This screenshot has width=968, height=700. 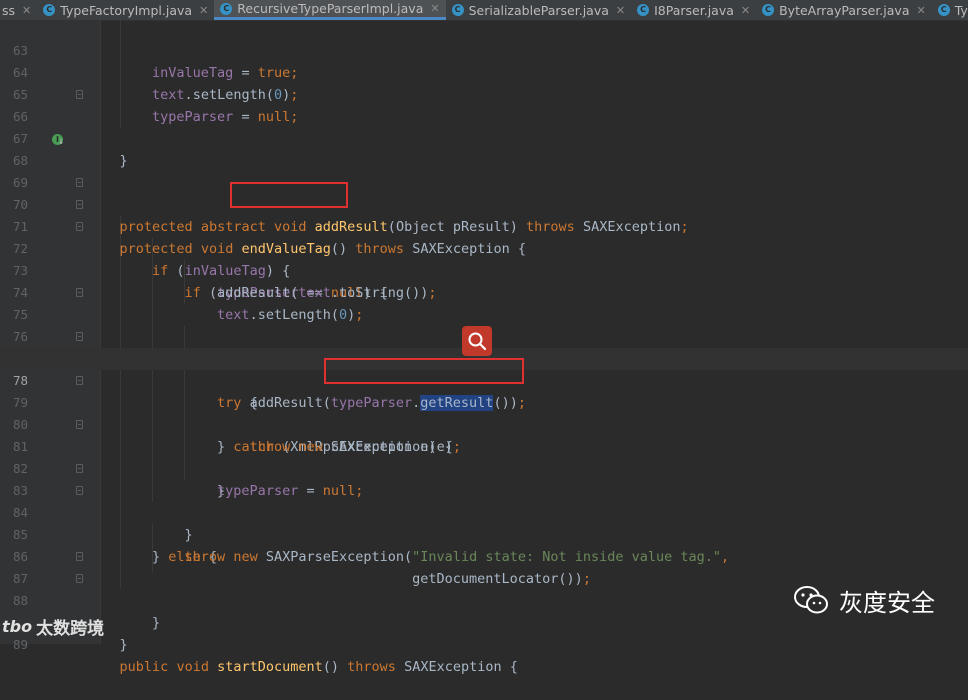 I want to click on code-line: 71 if (inValueTag) {, so click(x=484, y=236).